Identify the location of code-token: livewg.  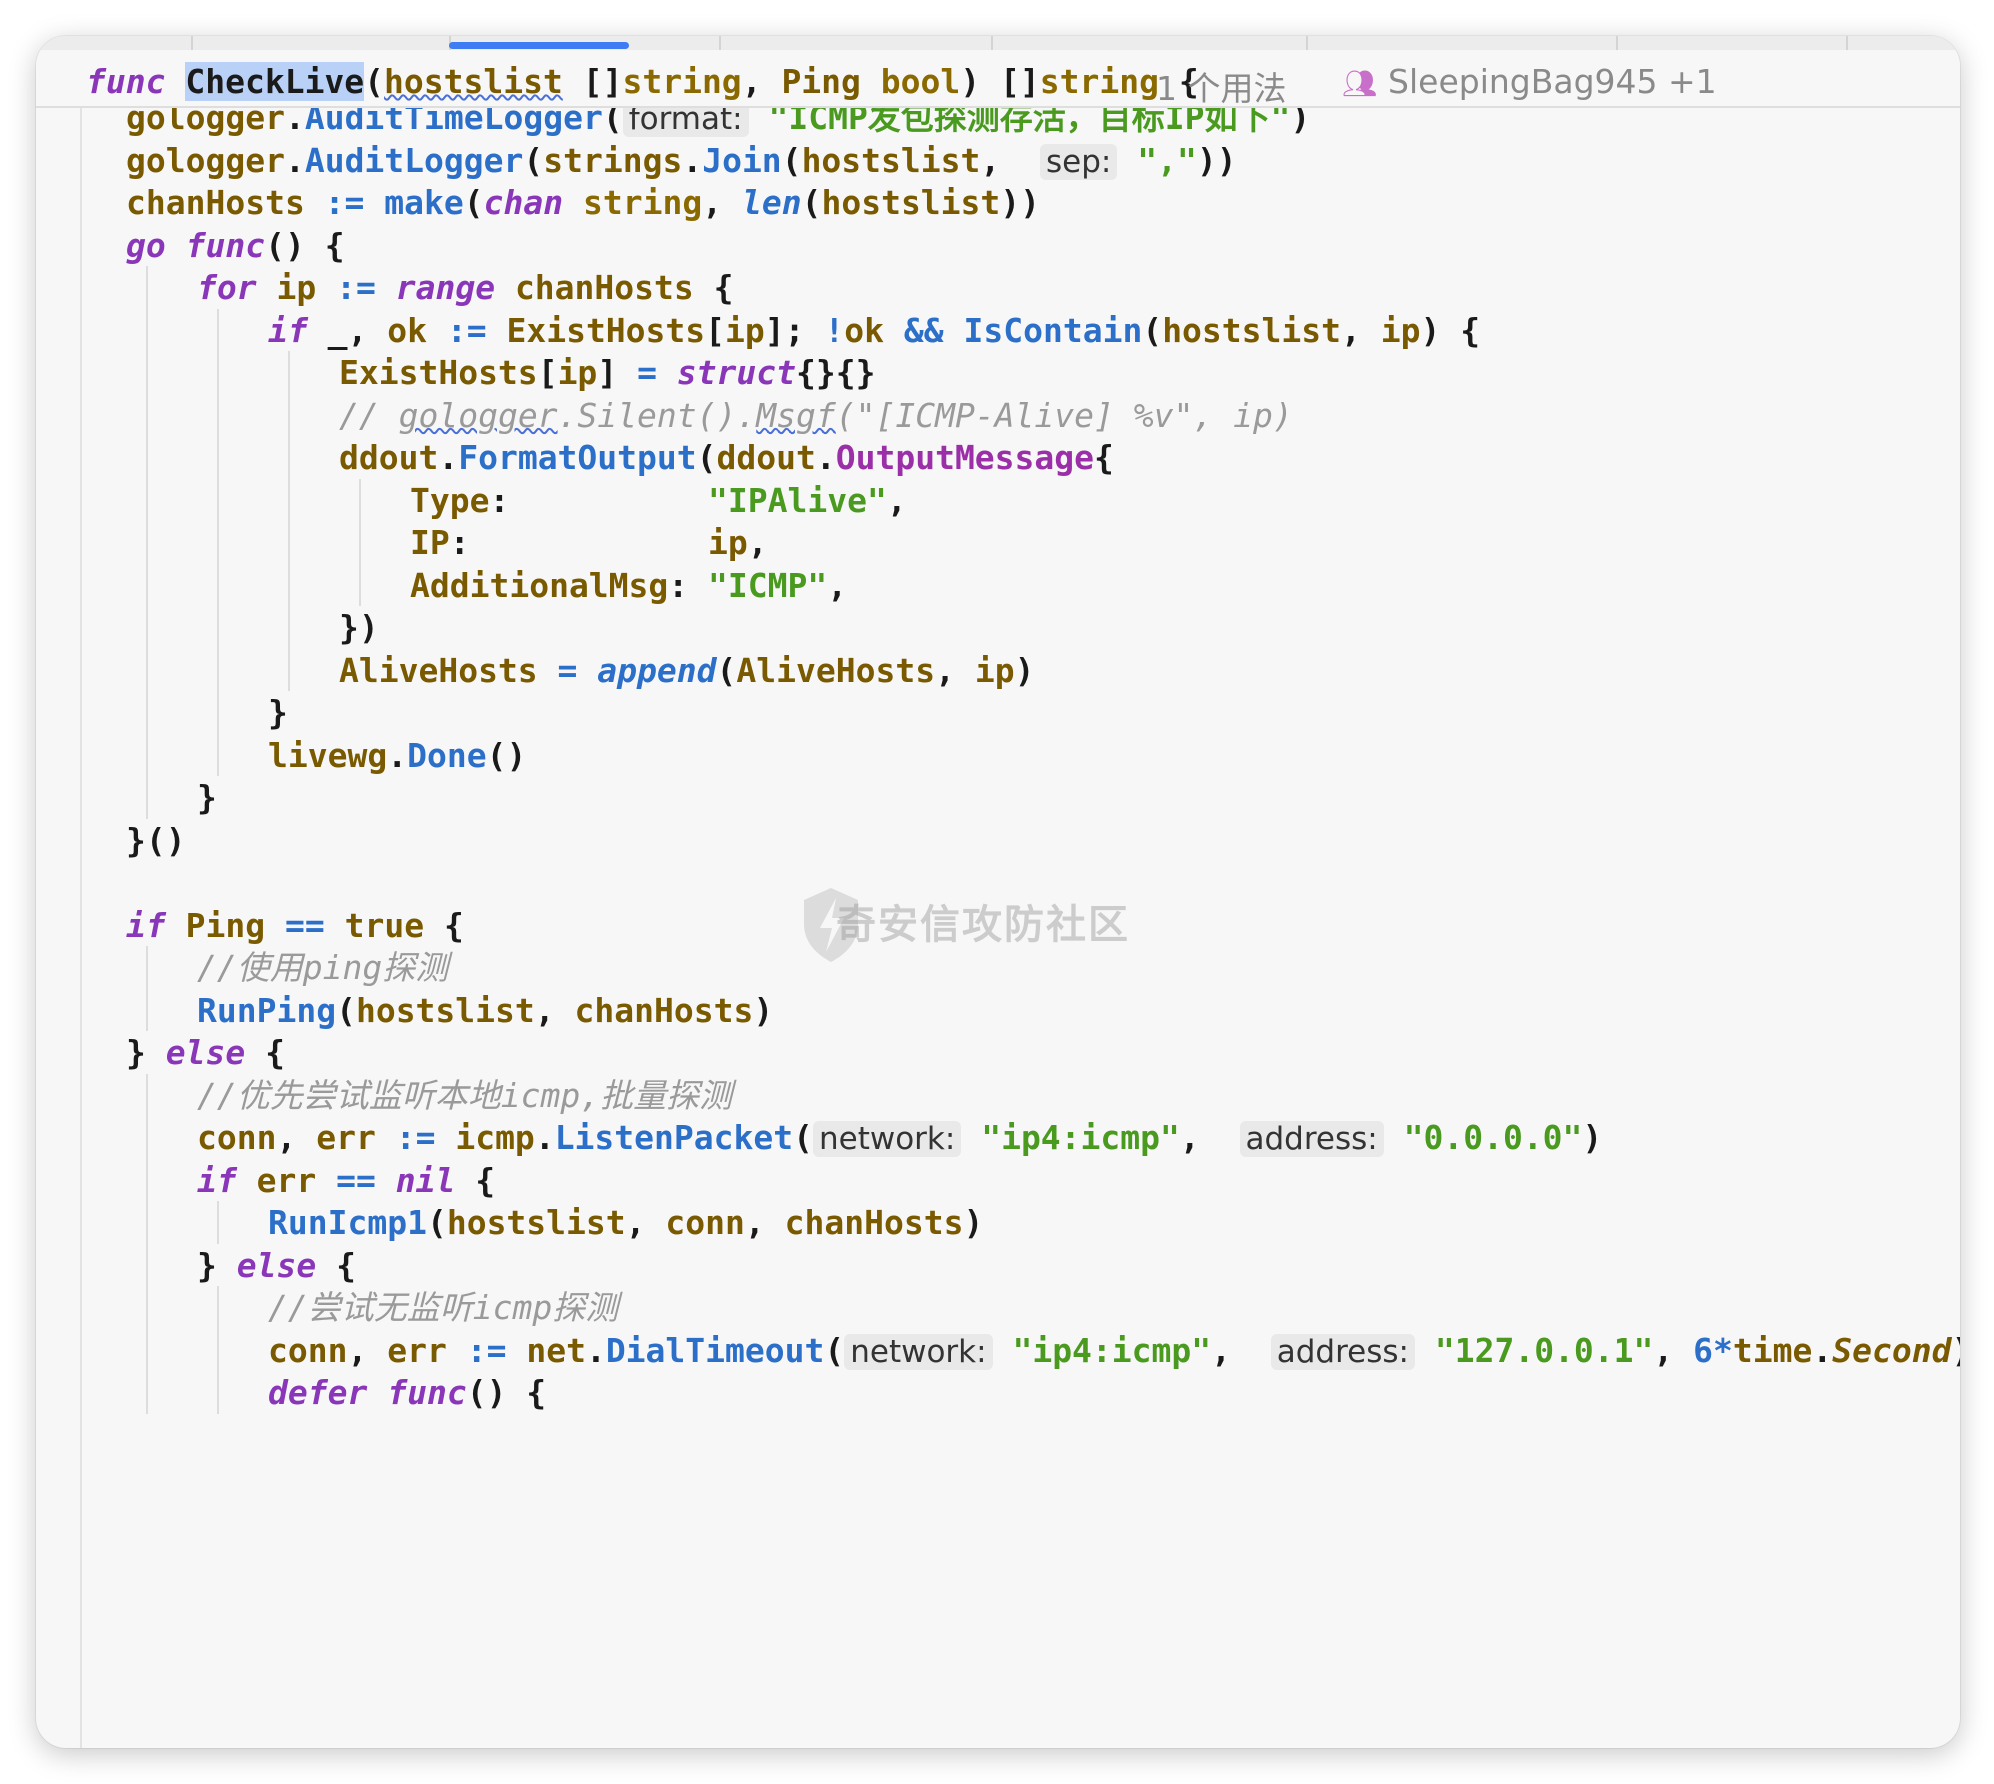
(328, 755).